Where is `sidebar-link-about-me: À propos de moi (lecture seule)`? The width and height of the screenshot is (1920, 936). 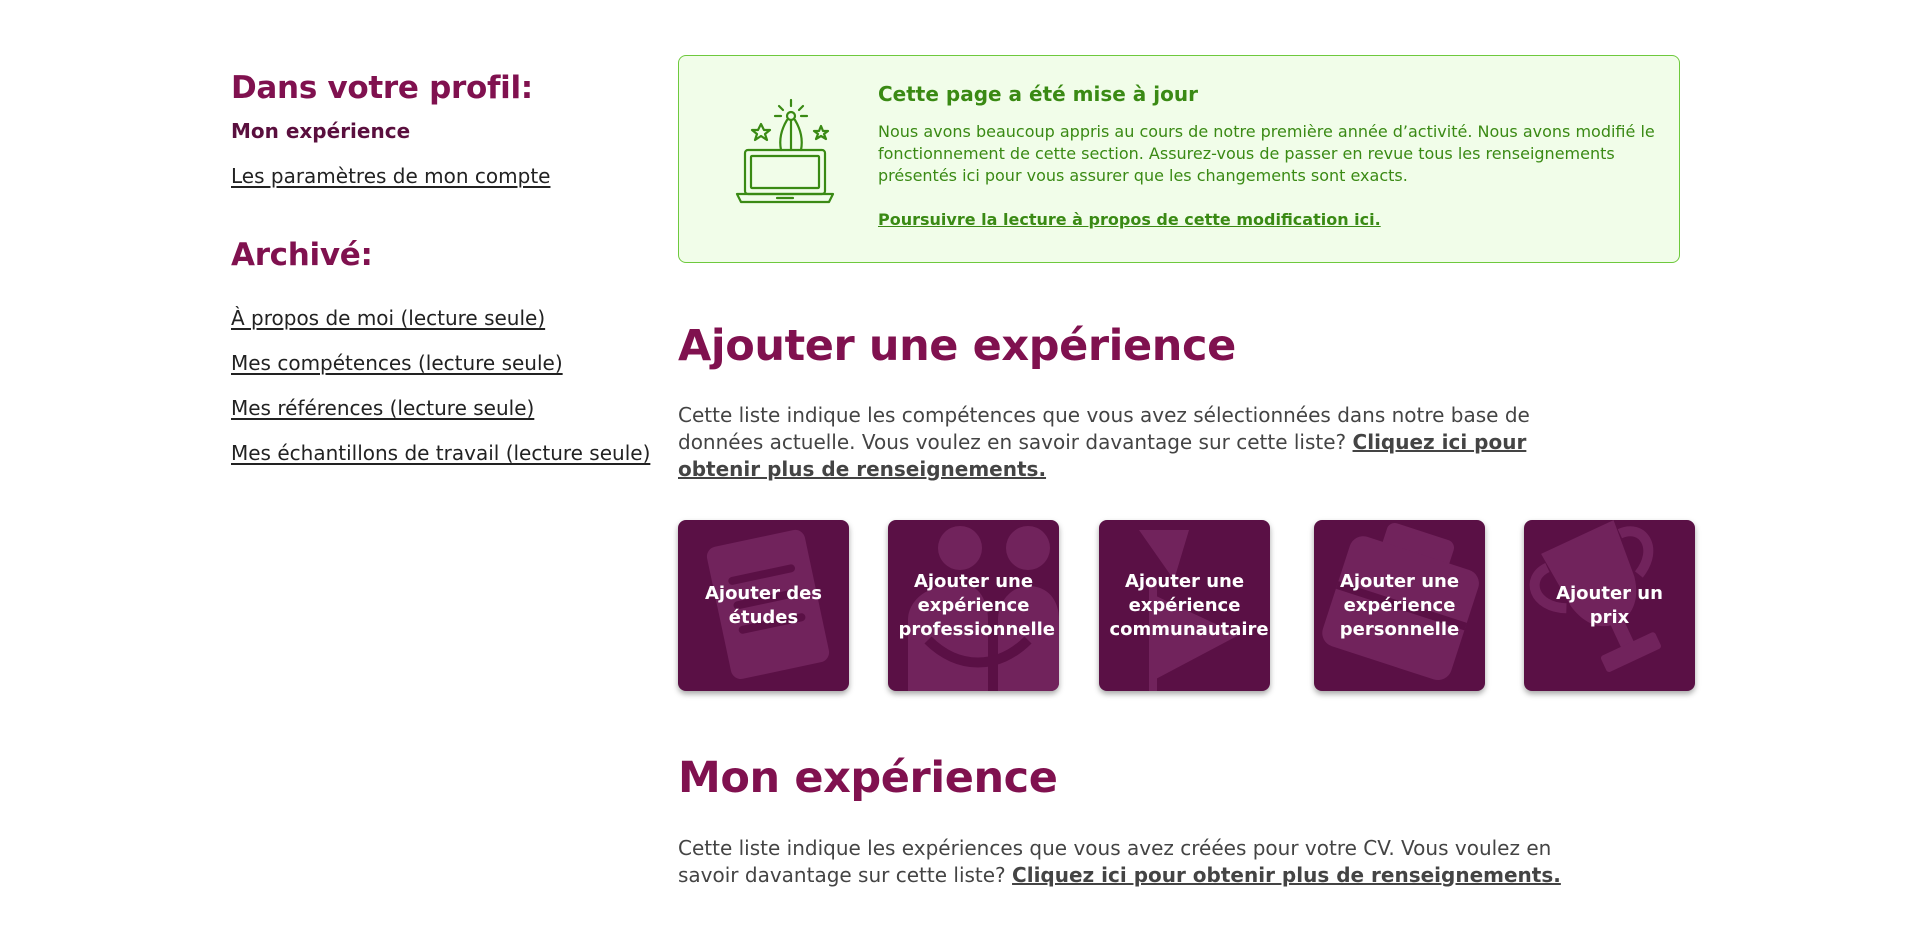
sidebar-link-about-me: À propos de moi (lecture seule) is located at coordinates (431, 318).